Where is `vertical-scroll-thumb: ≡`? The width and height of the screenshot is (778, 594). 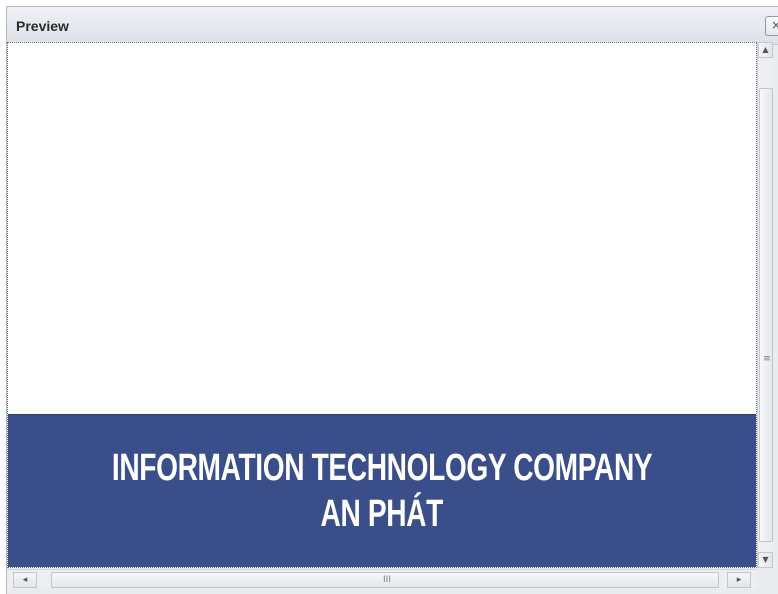 vertical-scroll-thumb: ≡ is located at coordinates (766, 315).